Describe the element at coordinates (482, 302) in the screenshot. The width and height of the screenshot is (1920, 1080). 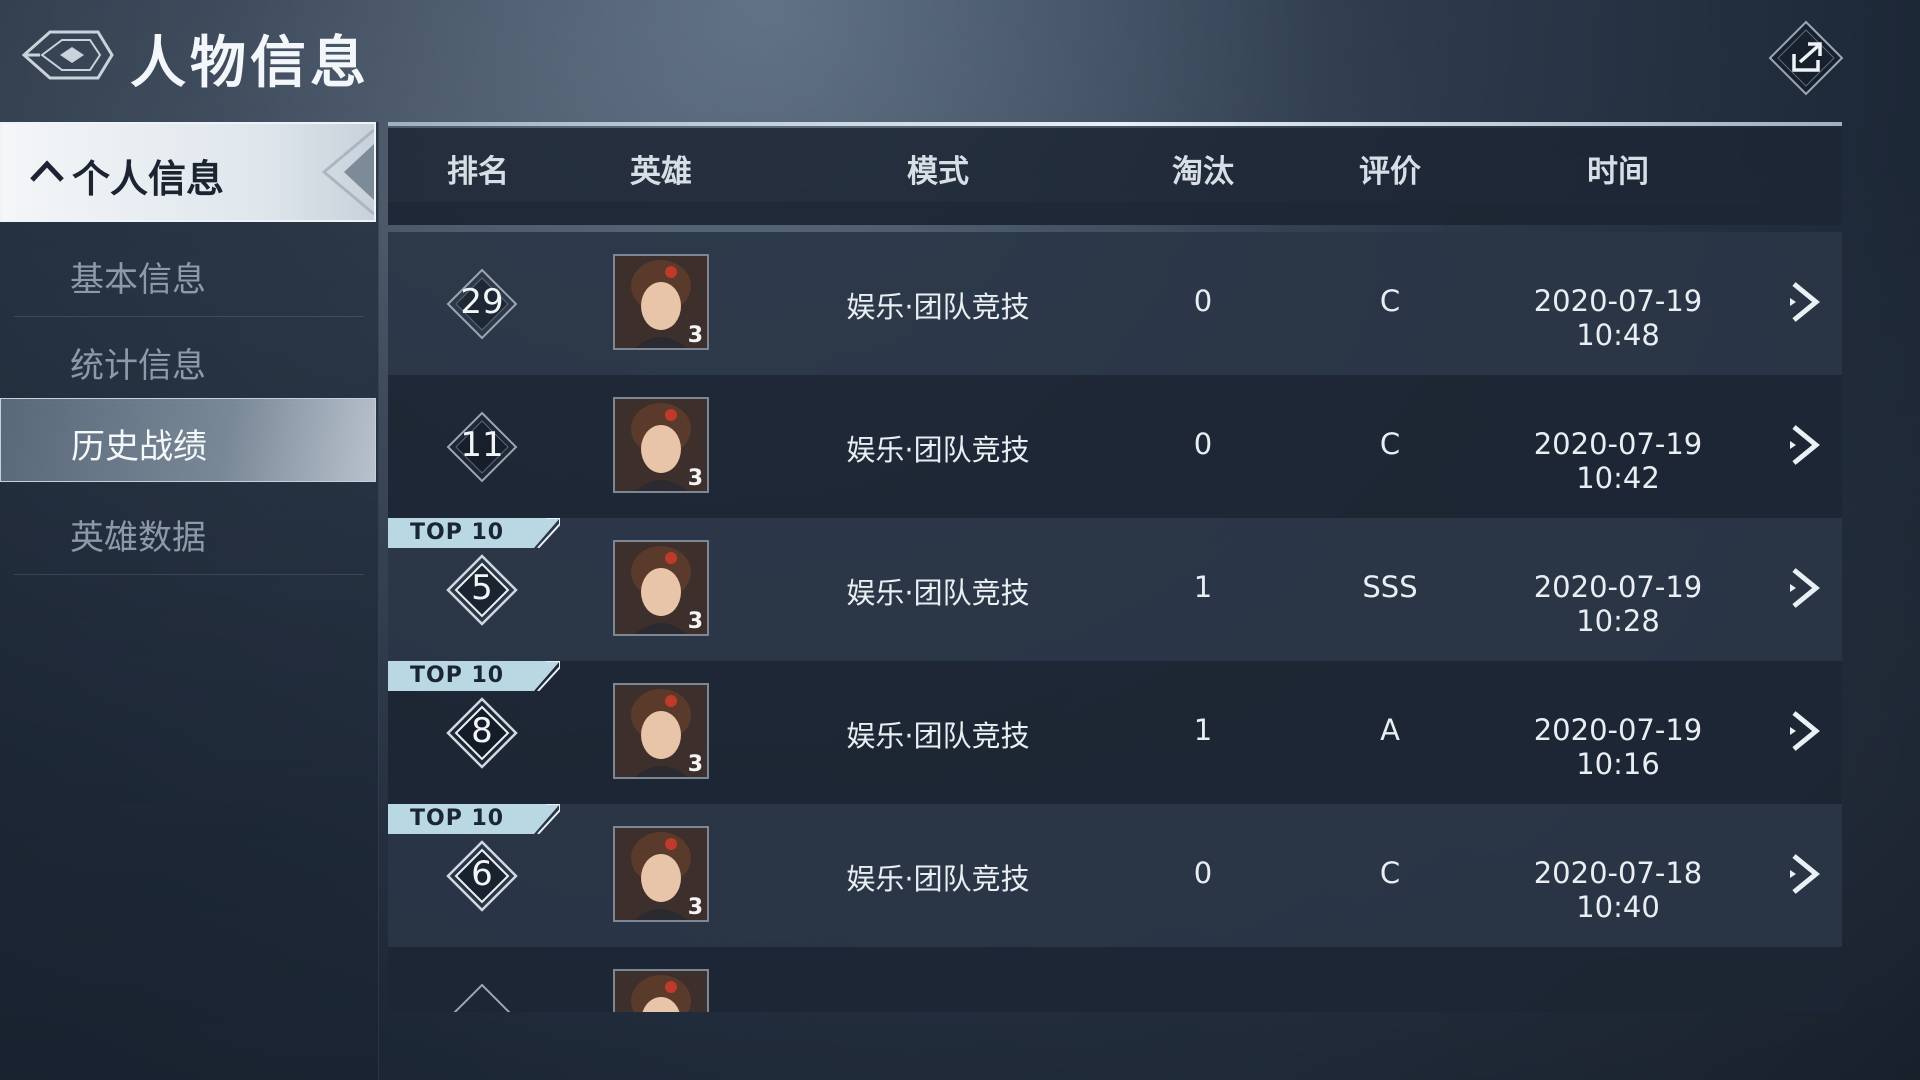
I see `rank-value: 29` at that location.